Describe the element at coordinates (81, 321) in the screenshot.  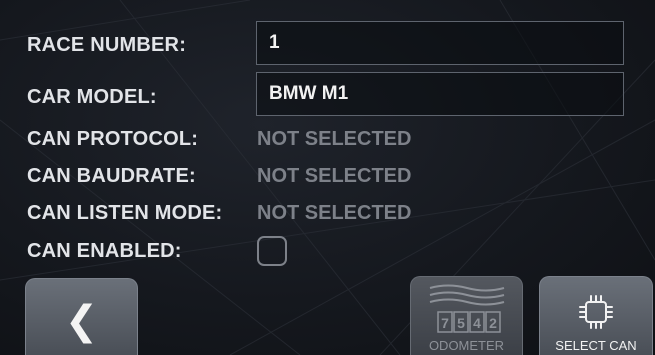
I see `chevron-left-icon: ❮` at that location.